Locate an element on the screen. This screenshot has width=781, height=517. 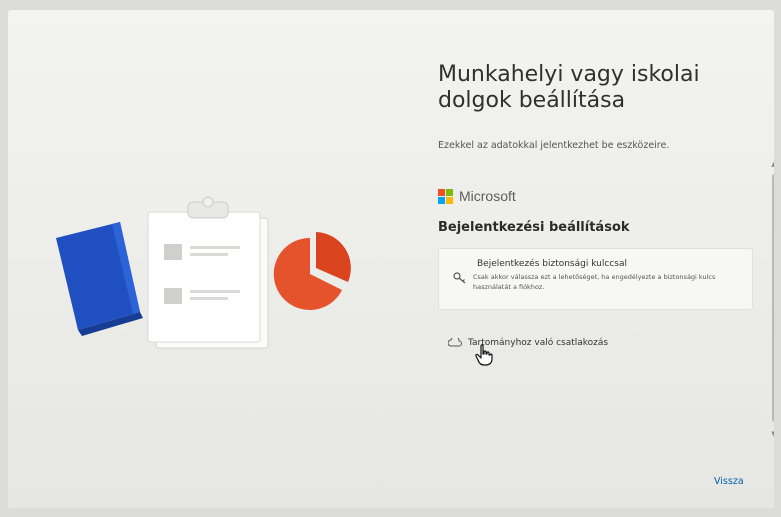
back-button: Vissza is located at coordinates (729, 481).